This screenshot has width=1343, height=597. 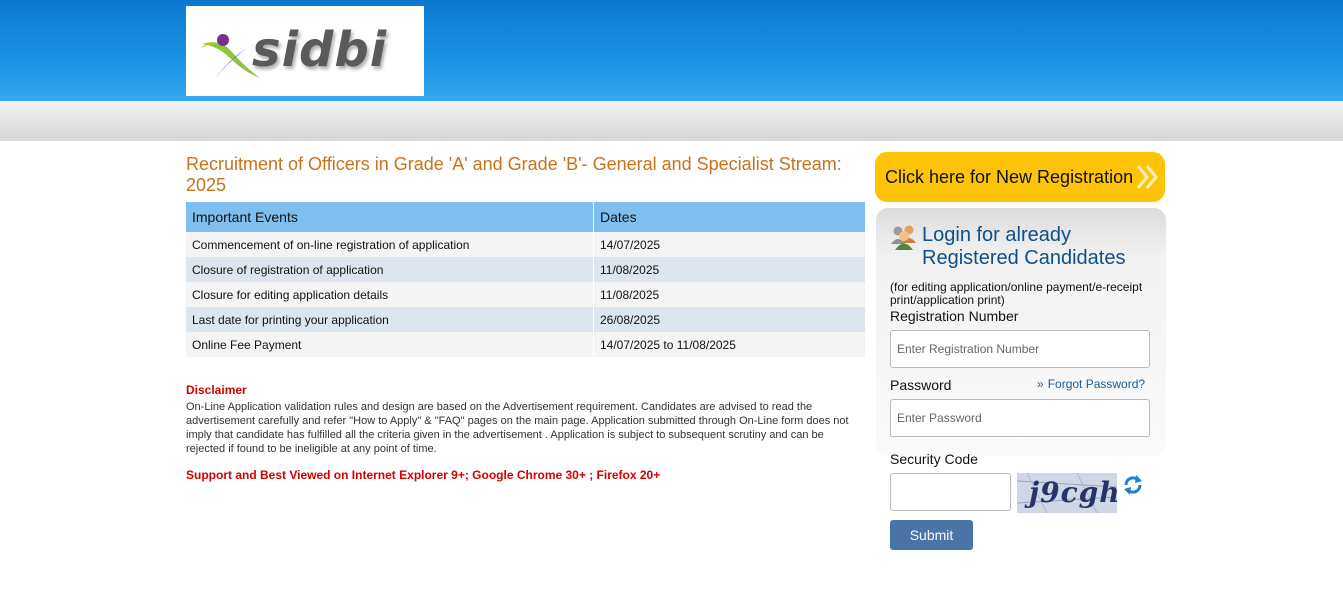 I want to click on disclaimer-heading: Disclaimer, so click(x=216, y=390).